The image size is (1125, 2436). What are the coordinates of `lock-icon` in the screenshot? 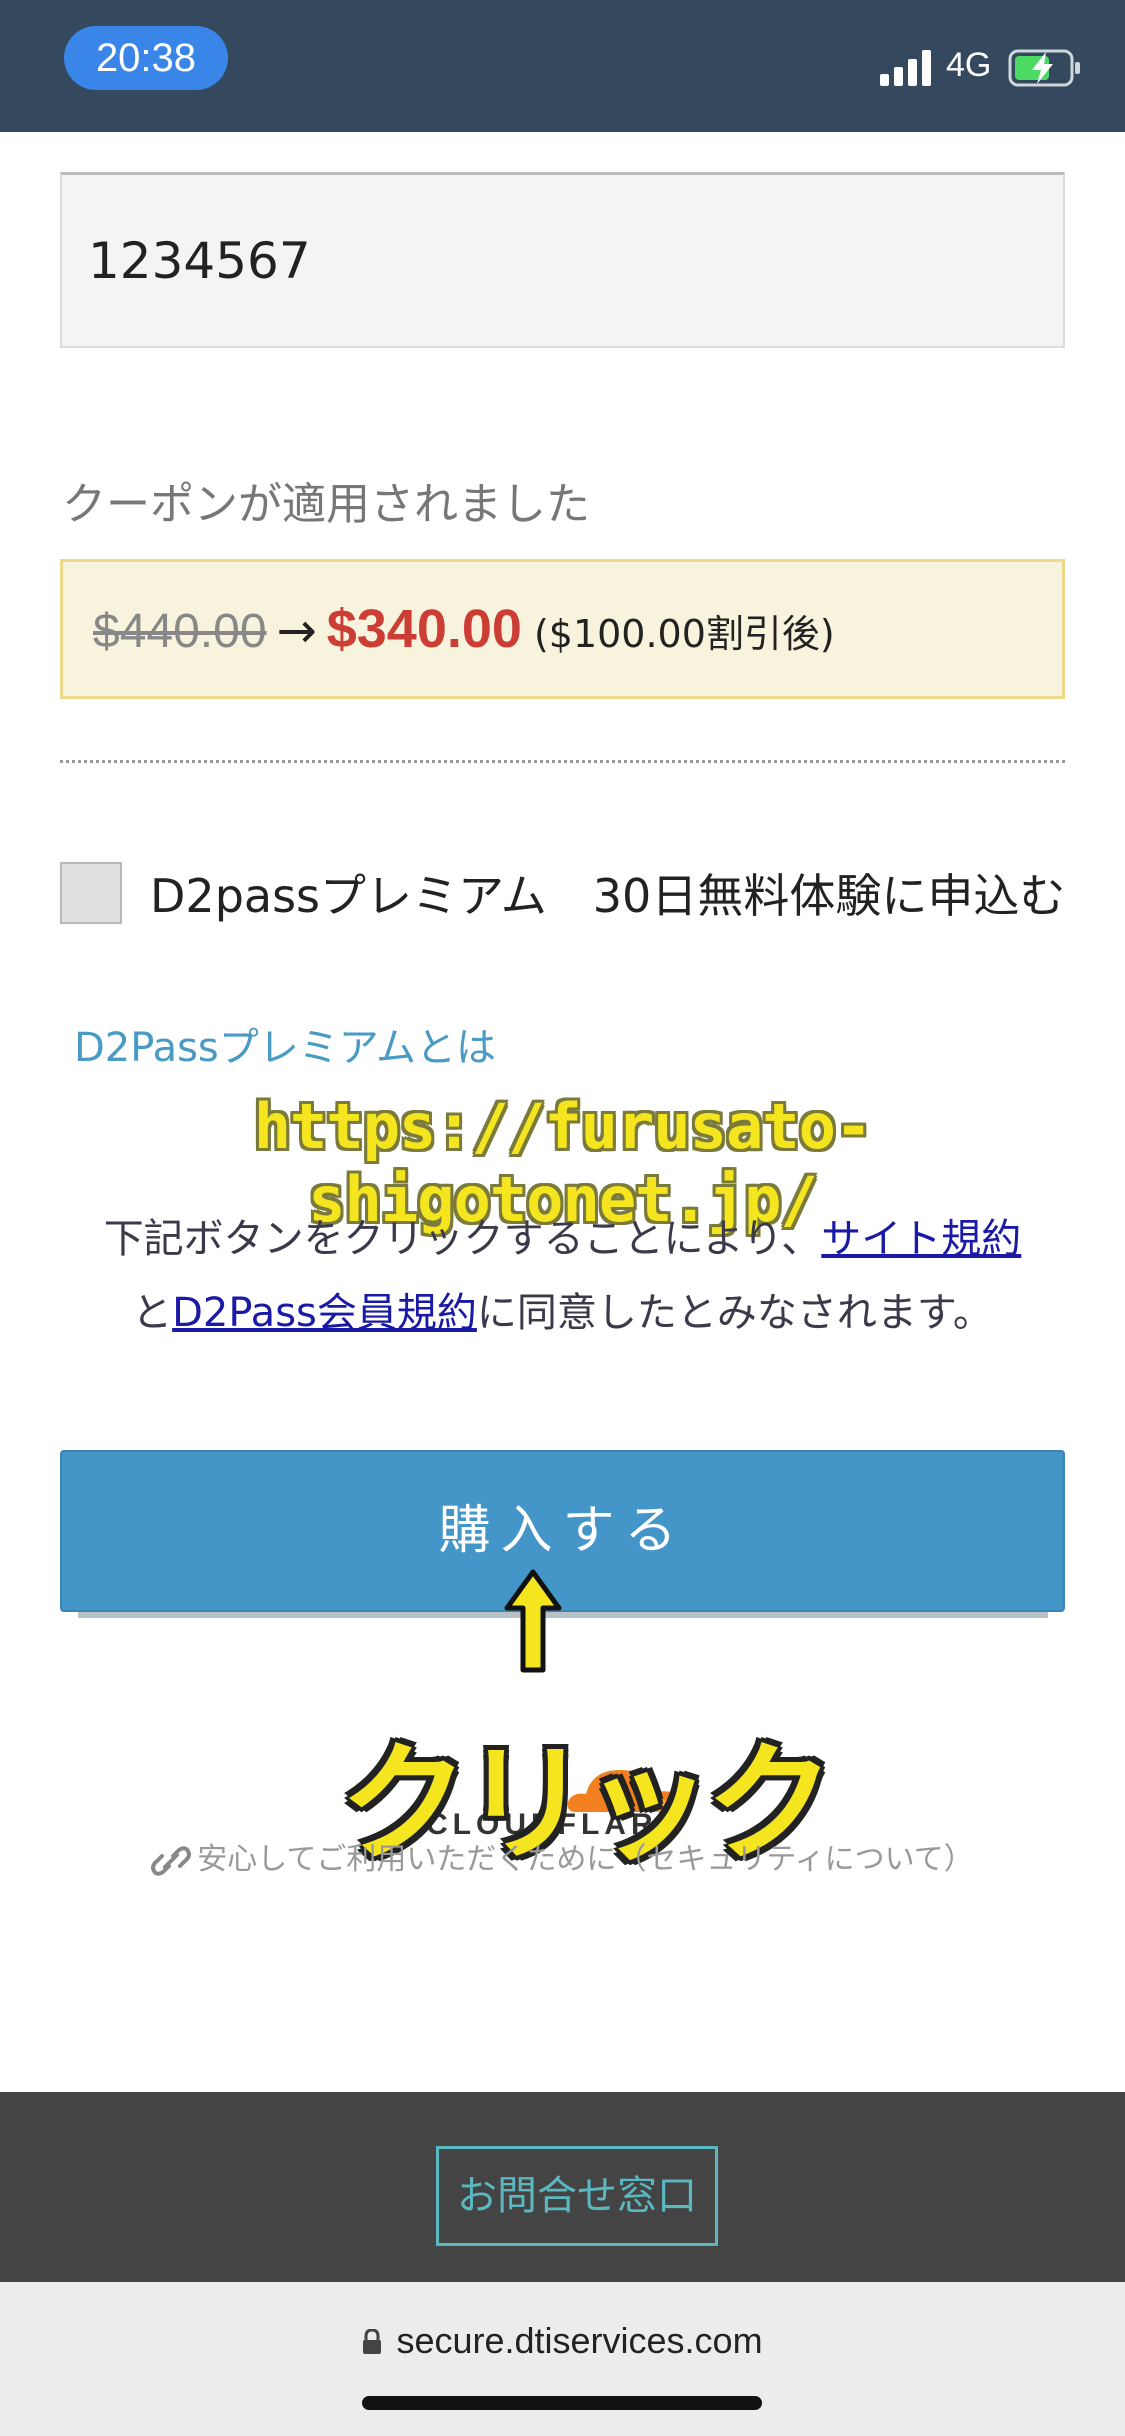 It's located at (372, 2341).